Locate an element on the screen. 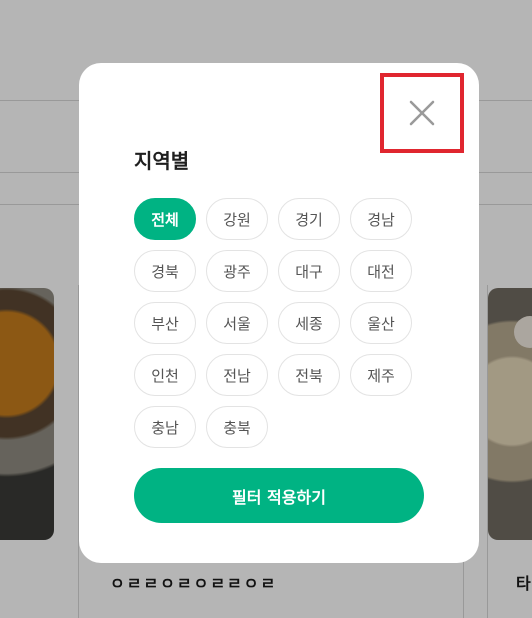 The height and width of the screenshot is (618, 532). region-chip: 광주 is located at coordinates (237, 271).